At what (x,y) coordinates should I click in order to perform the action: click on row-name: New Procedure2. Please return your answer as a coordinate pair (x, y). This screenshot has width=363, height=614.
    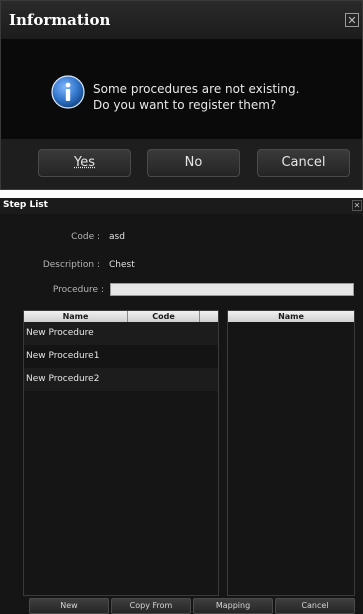
    Looking at the image, I should click on (63, 379).